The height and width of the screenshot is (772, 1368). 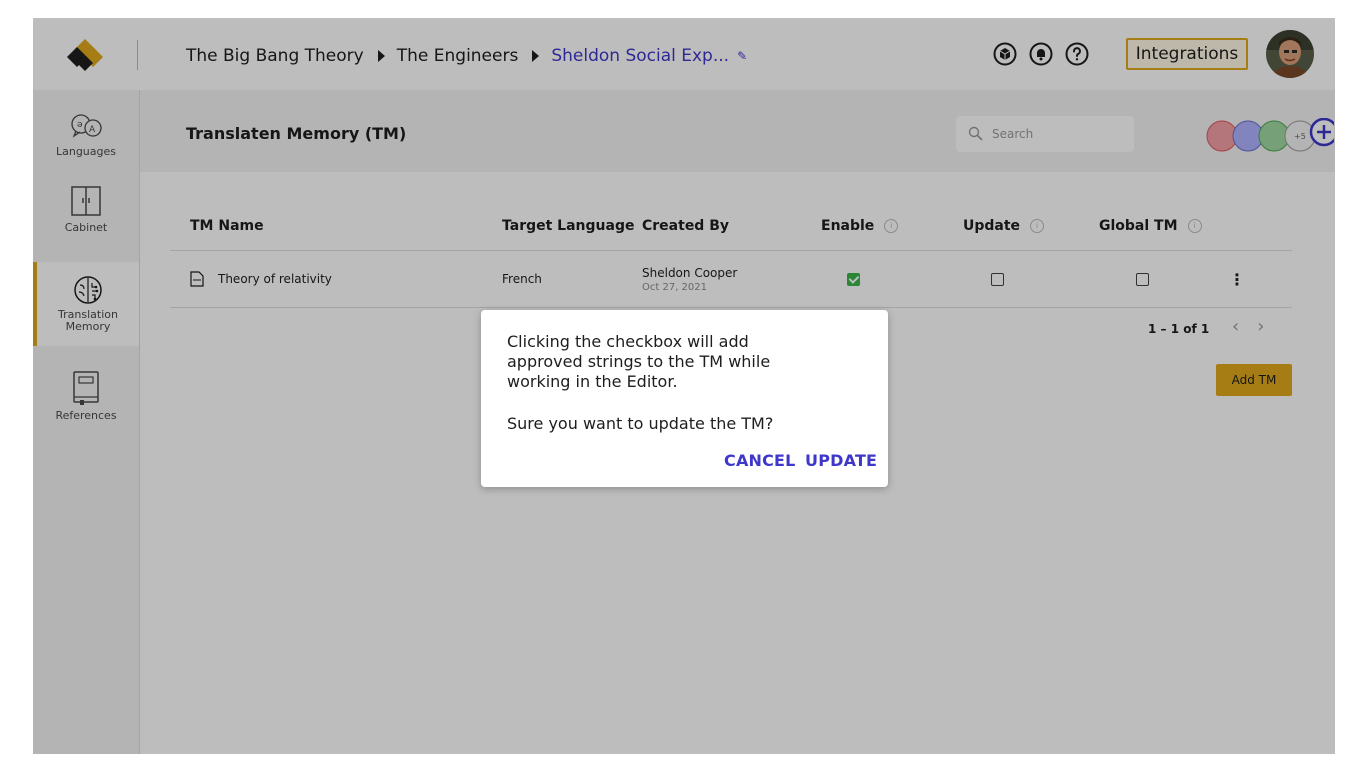 What do you see at coordinates (760, 460) in the screenshot?
I see `cancel-button: CANCEL` at bounding box center [760, 460].